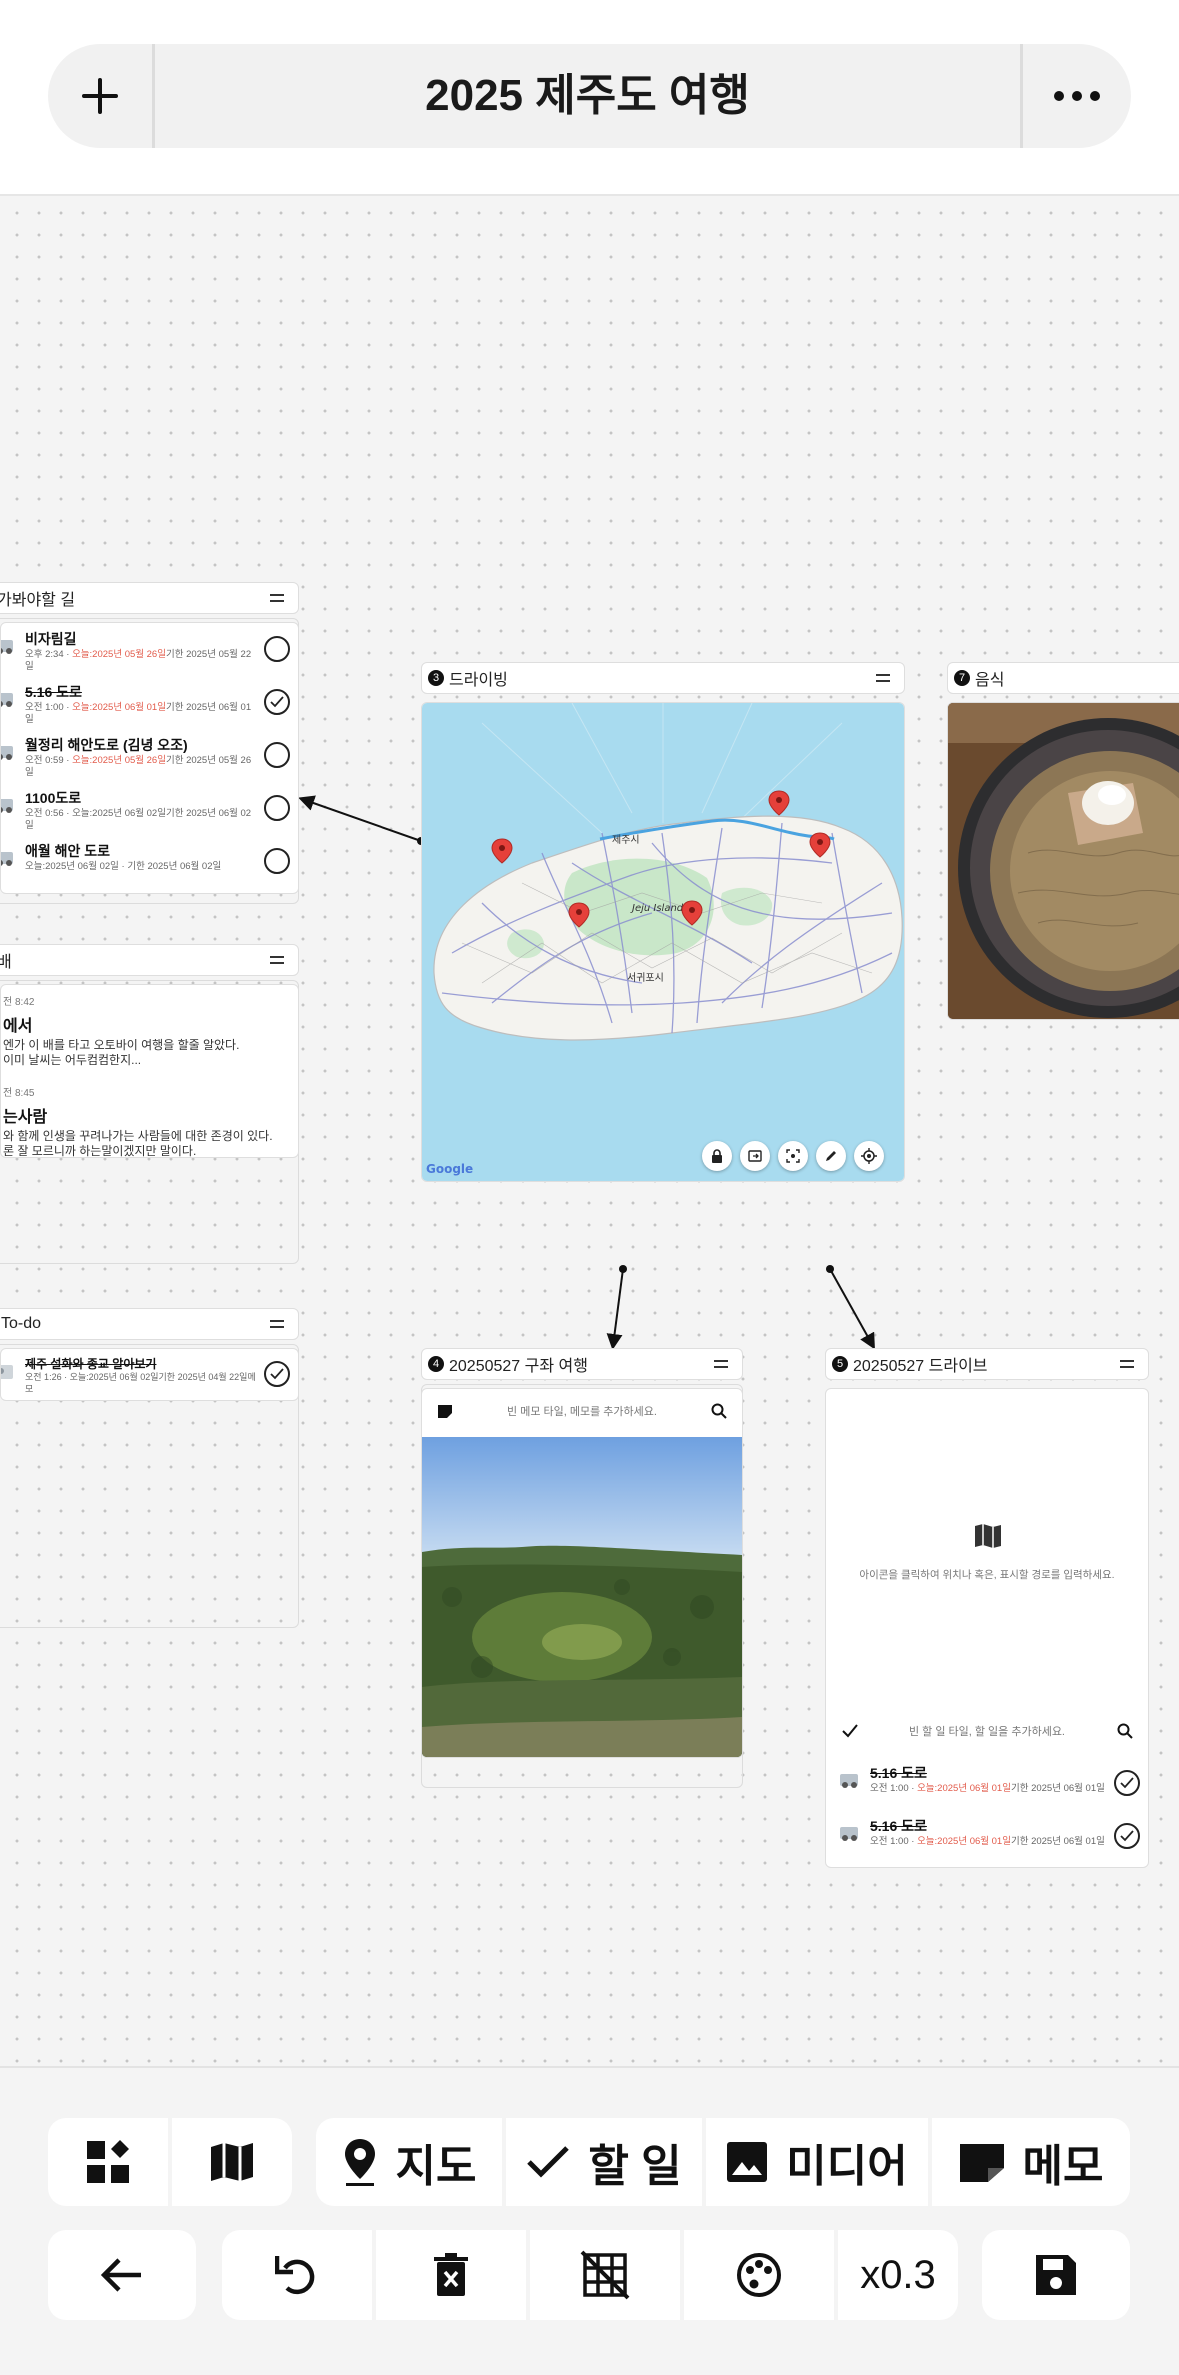  Describe the element at coordinates (987, 1731) in the screenshot. I see `todo-bar: 빈 할 일 타일, 할 일을 추가하세요.` at that location.